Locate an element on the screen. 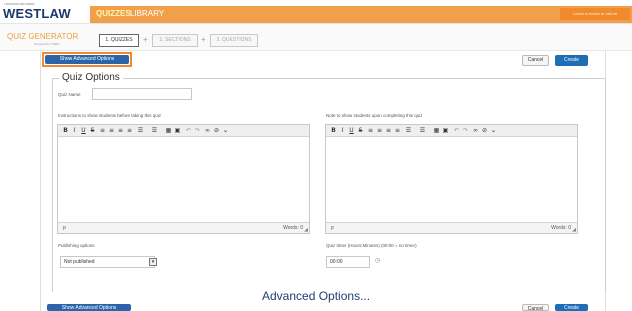  quiz-name-input is located at coordinates (142, 94).